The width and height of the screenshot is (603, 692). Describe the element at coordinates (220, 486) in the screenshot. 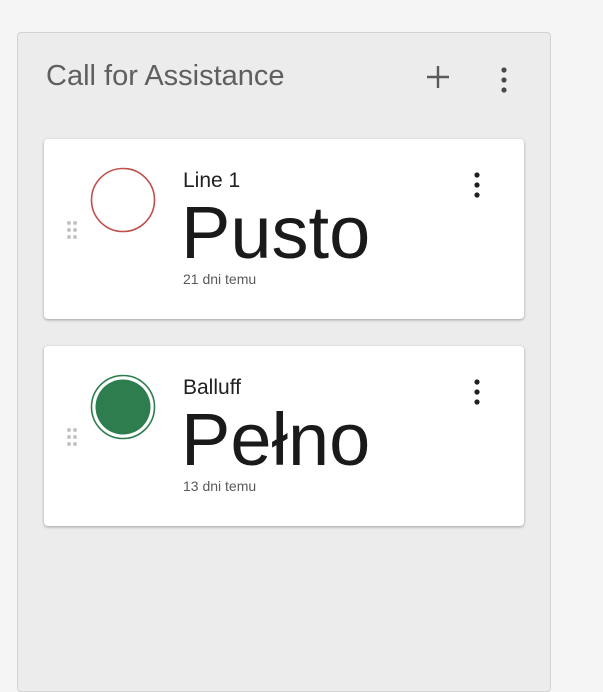

I see `card-timestamp: 13 dni temu` at that location.